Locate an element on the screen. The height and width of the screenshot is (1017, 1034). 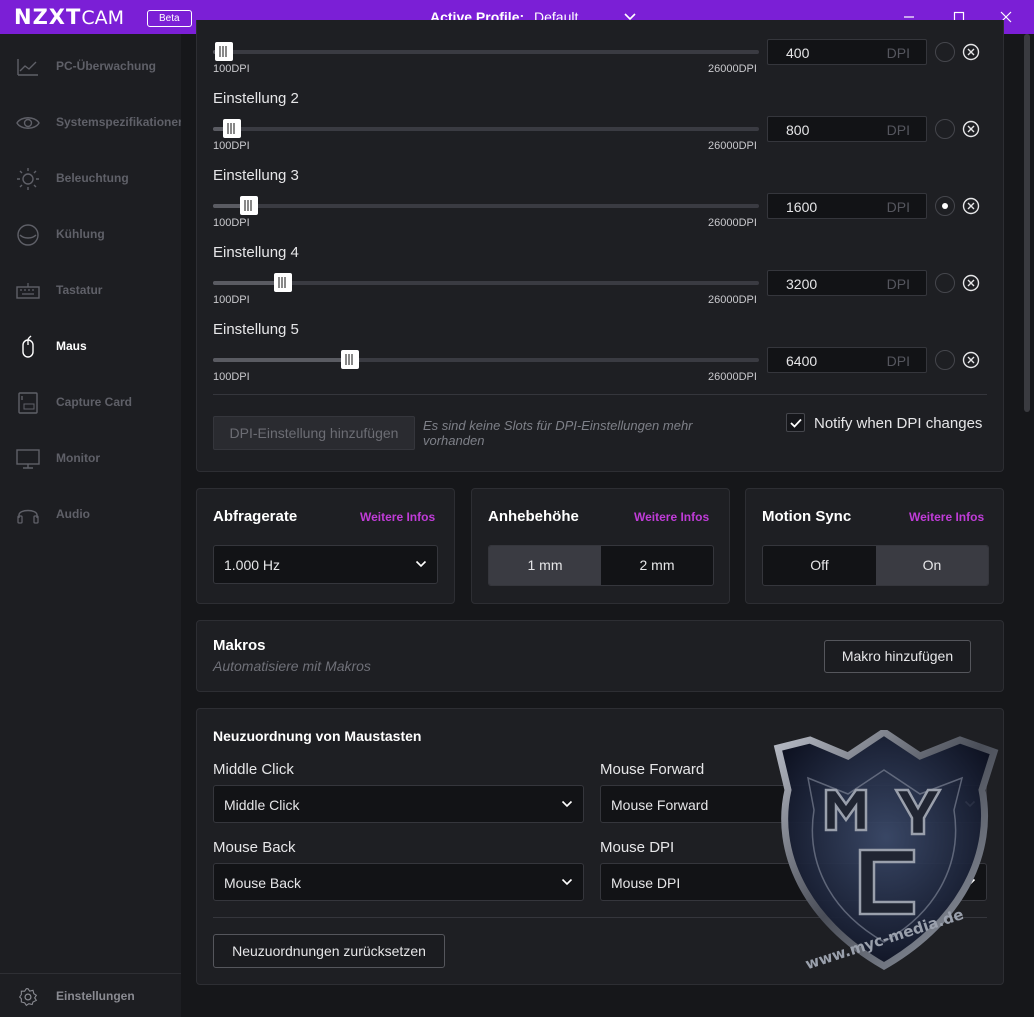
polling-rate-select: 1.000 Hz is located at coordinates (325, 564).